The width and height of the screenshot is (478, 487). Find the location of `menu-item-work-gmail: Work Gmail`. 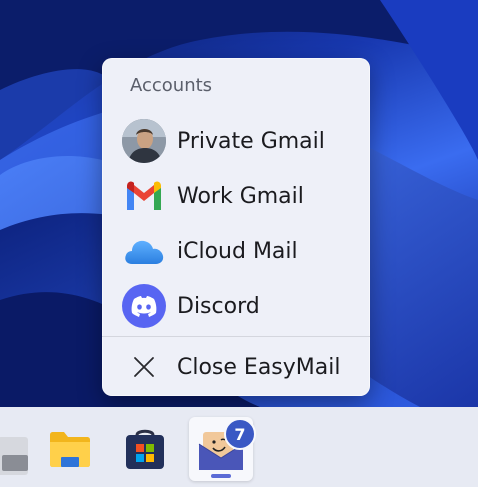

menu-item-work-gmail: Work Gmail is located at coordinates (236, 196).